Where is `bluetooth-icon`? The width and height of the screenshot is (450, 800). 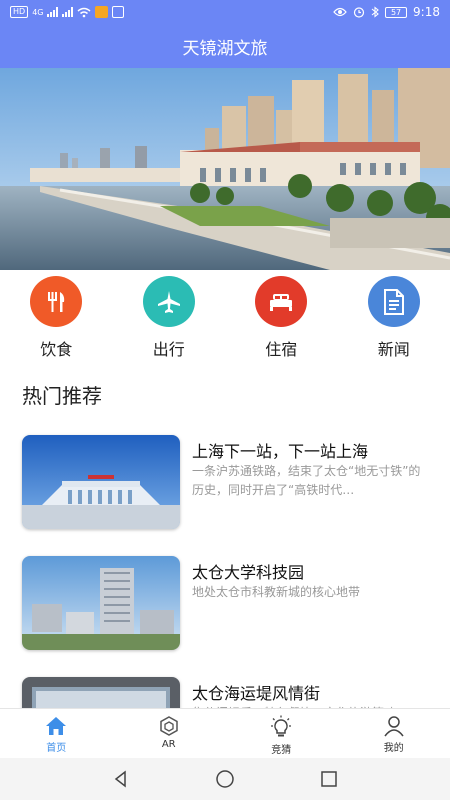
bluetooth-icon is located at coordinates (375, 12).